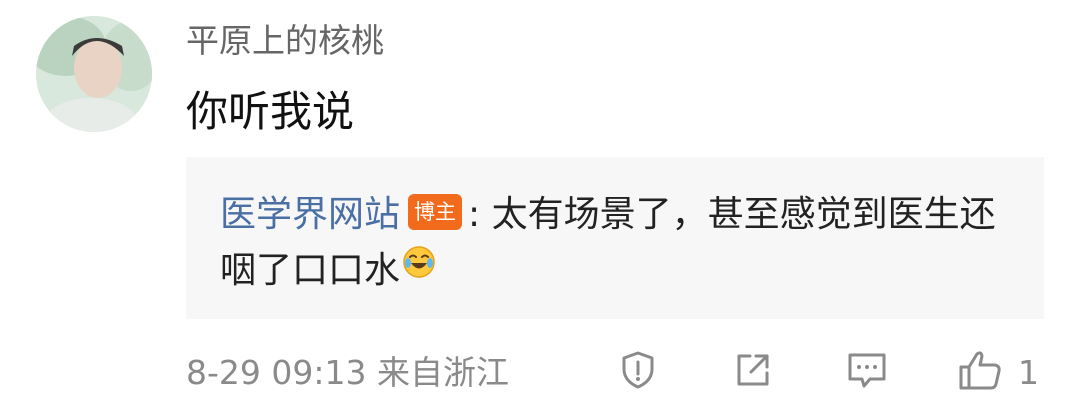 The width and height of the screenshot is (1080, 403). I want to click on laughing-crying-emoji-icon, so click(419, 268).